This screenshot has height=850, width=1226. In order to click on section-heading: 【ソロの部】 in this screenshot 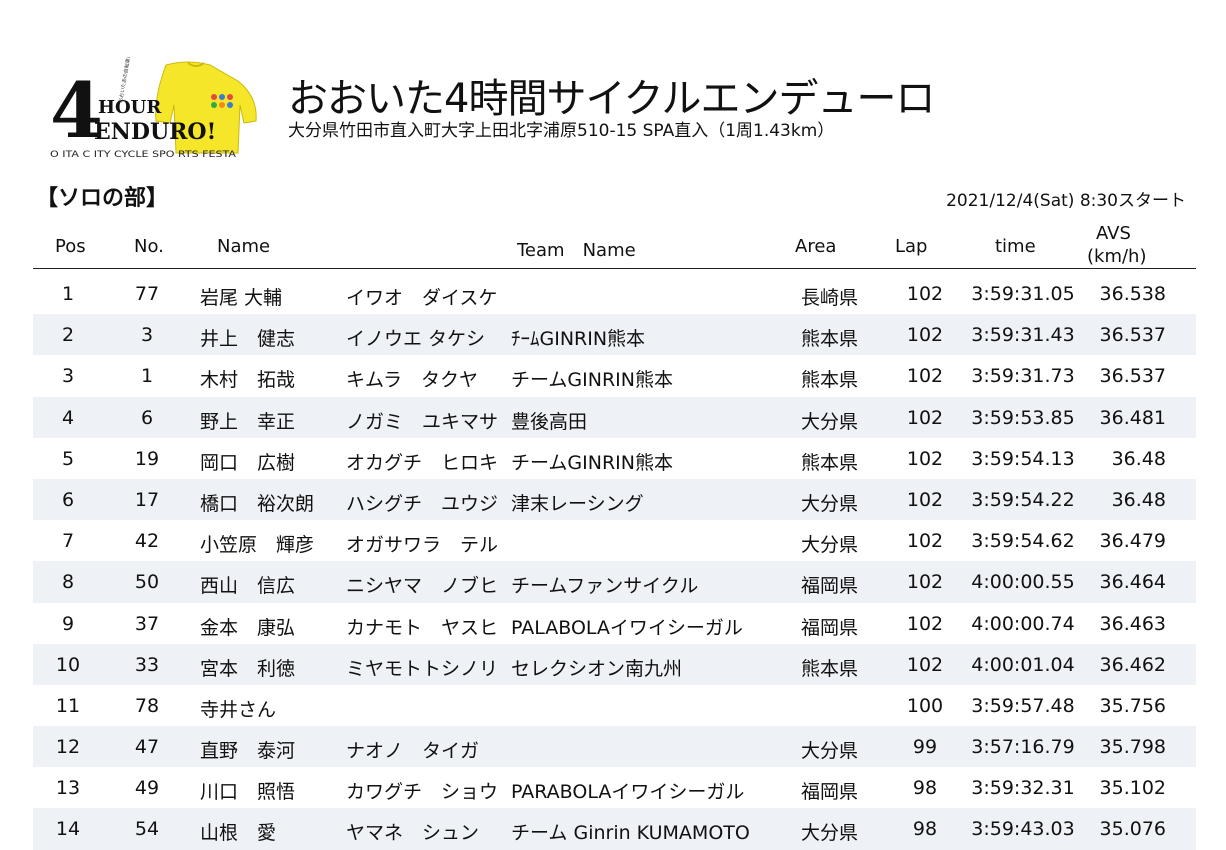, I will do `click(102, 198)`.